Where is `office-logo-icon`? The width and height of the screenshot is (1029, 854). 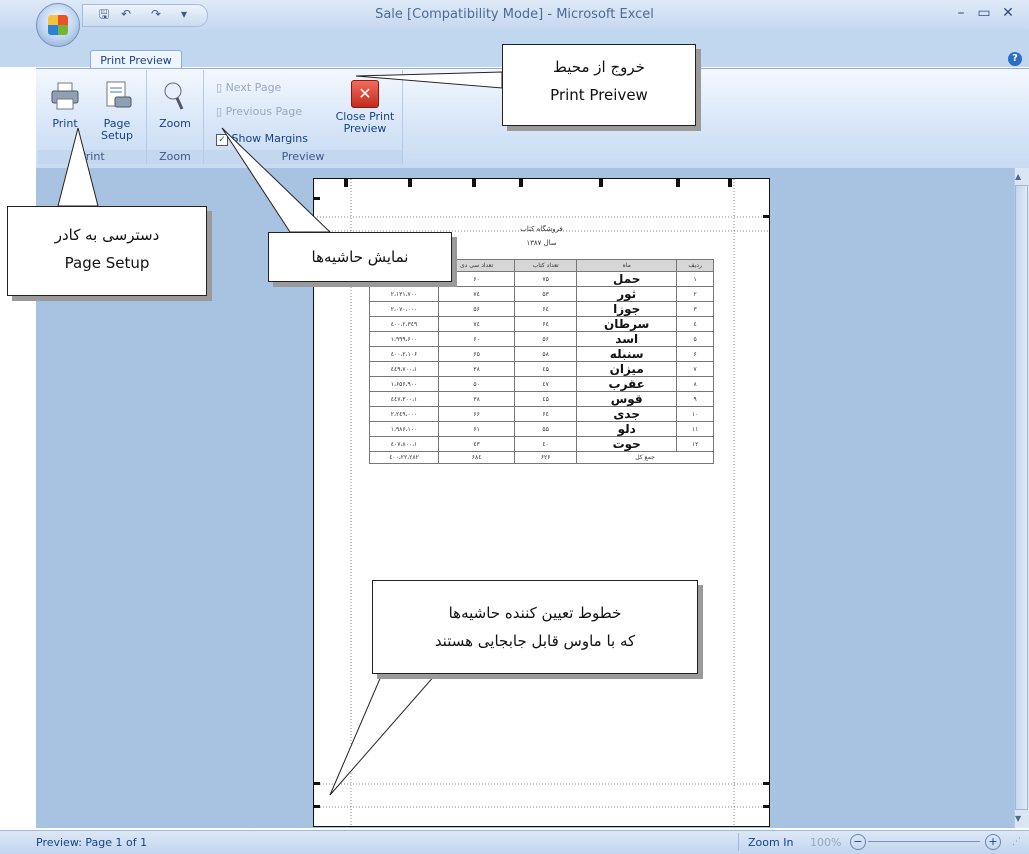
office-logo-icon is located at coordinates (58, 25).